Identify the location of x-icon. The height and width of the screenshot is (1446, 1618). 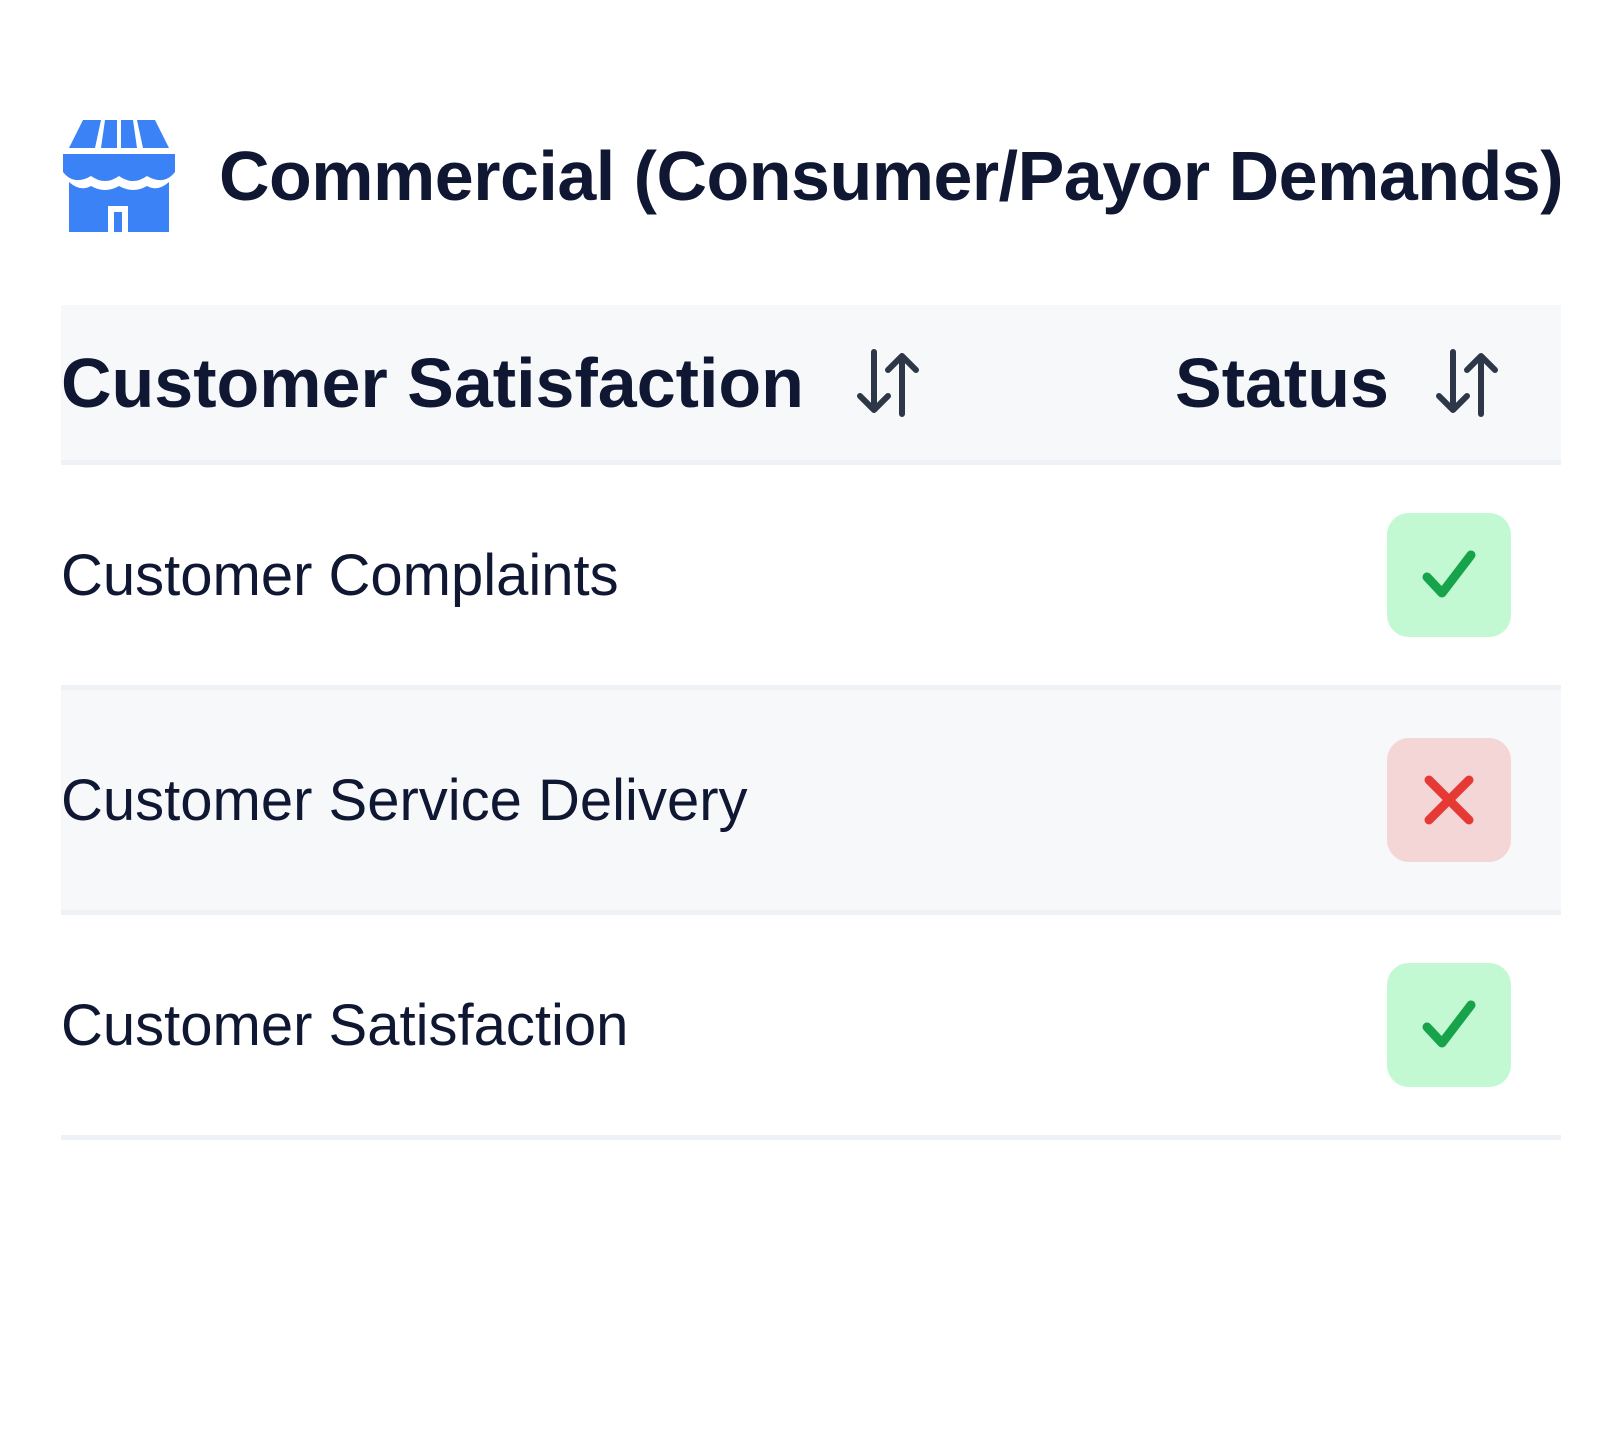
(1449, 800).